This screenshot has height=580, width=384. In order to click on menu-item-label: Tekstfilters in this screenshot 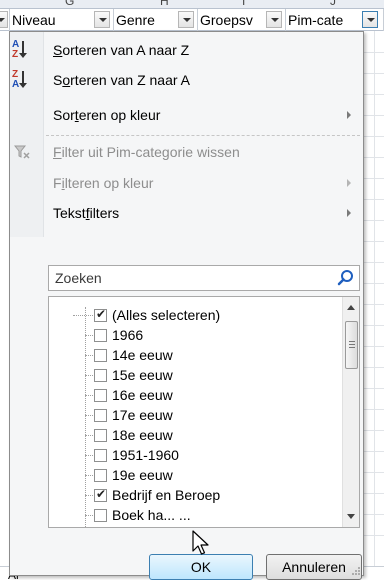, I will do `click(86, 213)`.